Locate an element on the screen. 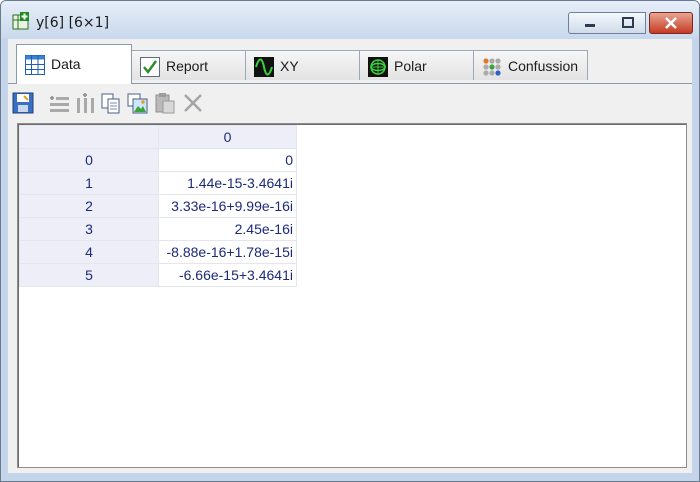  tab-label: Data is located at coordinates (66, 64).